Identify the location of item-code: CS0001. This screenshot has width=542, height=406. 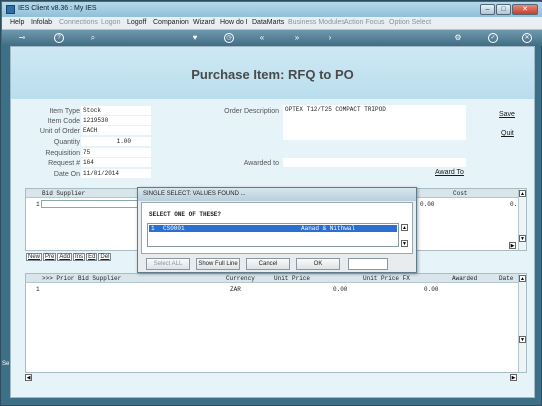
(174, 228).